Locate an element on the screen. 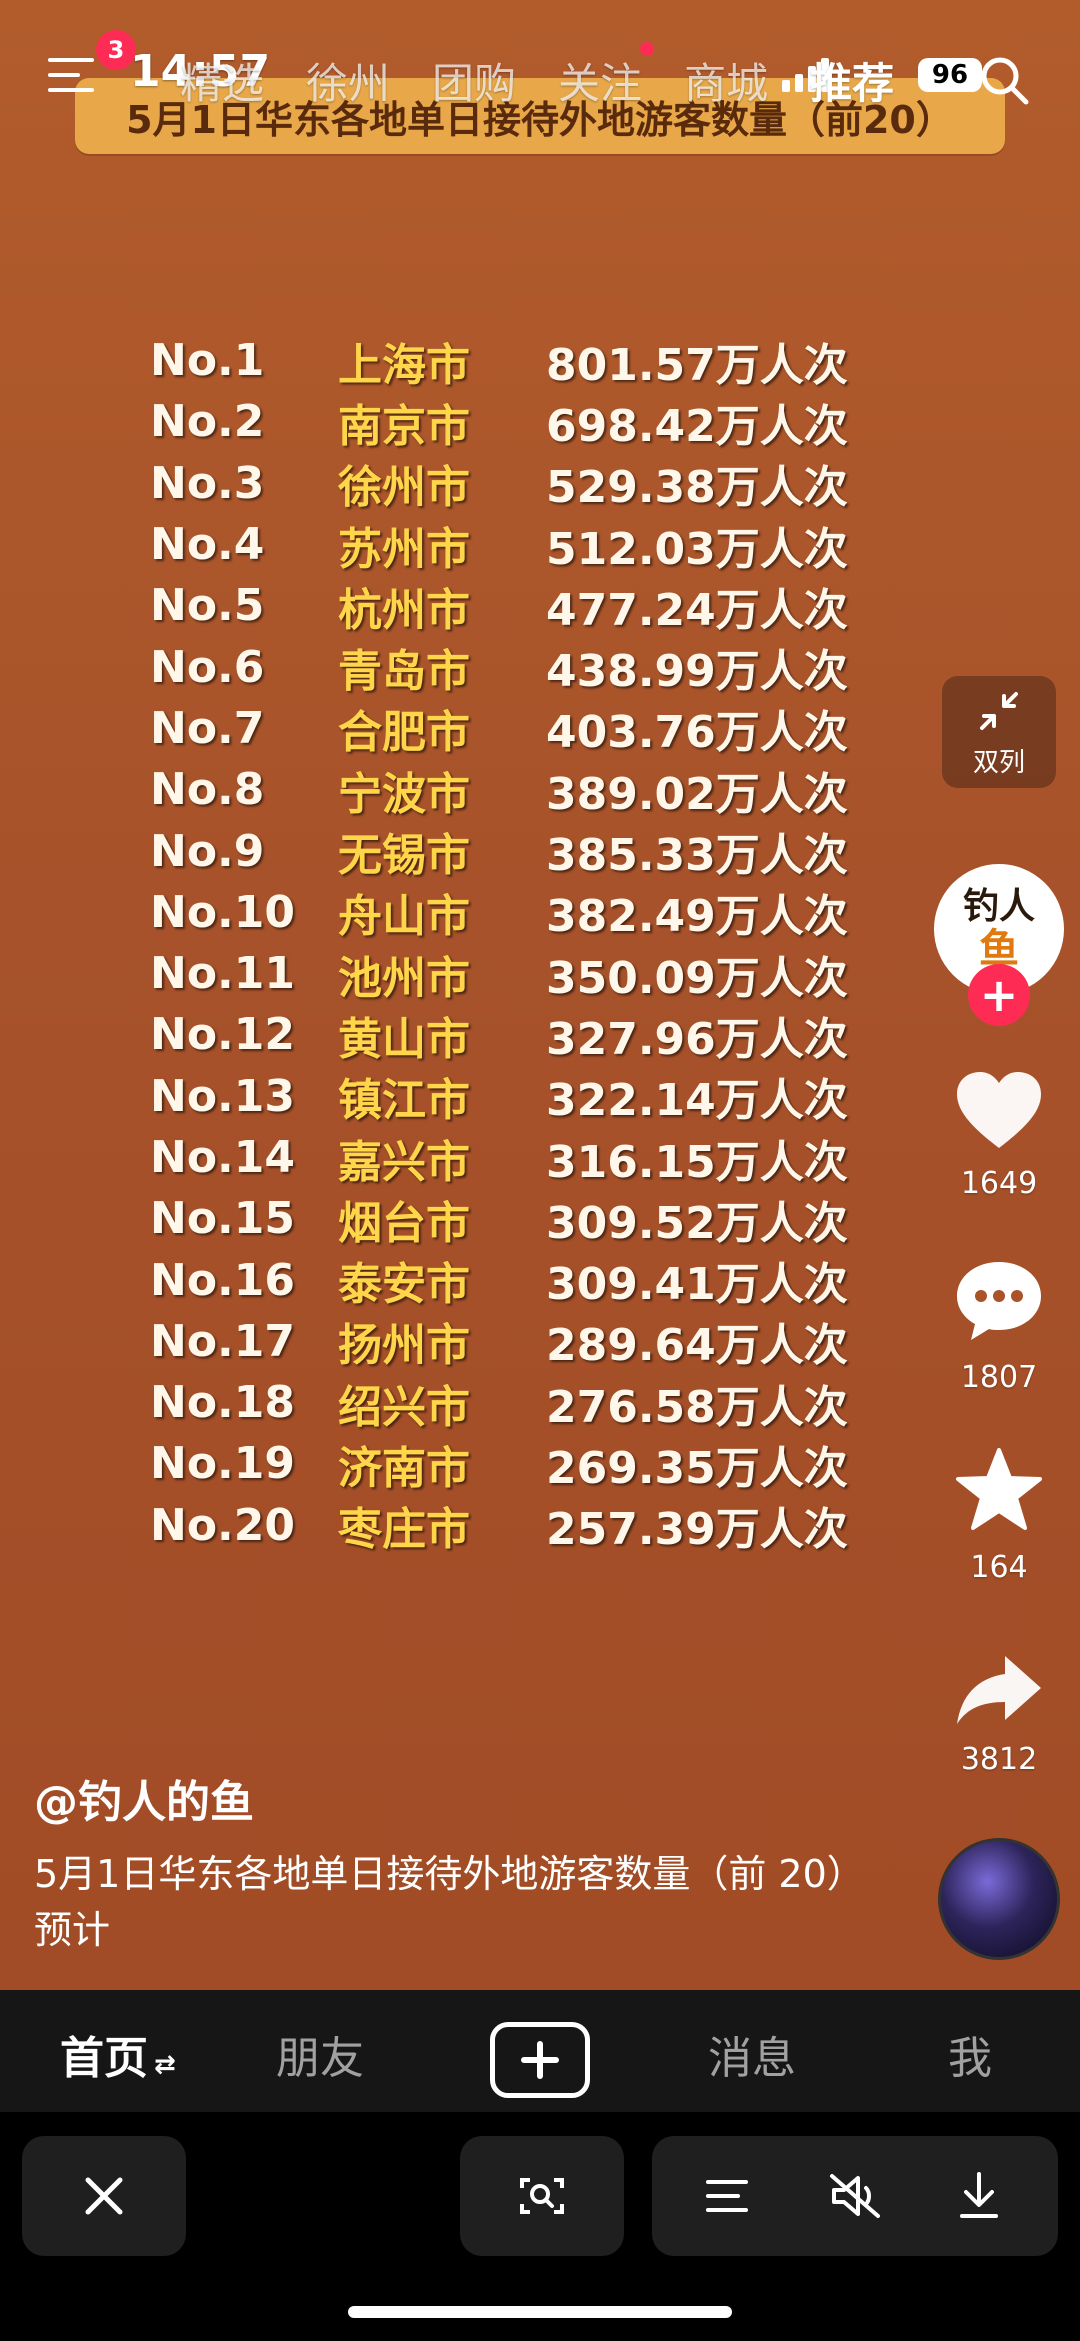 This screenshot has width=1080, height=2341. rank-number: No.8 is located at coordinates (207, 790).